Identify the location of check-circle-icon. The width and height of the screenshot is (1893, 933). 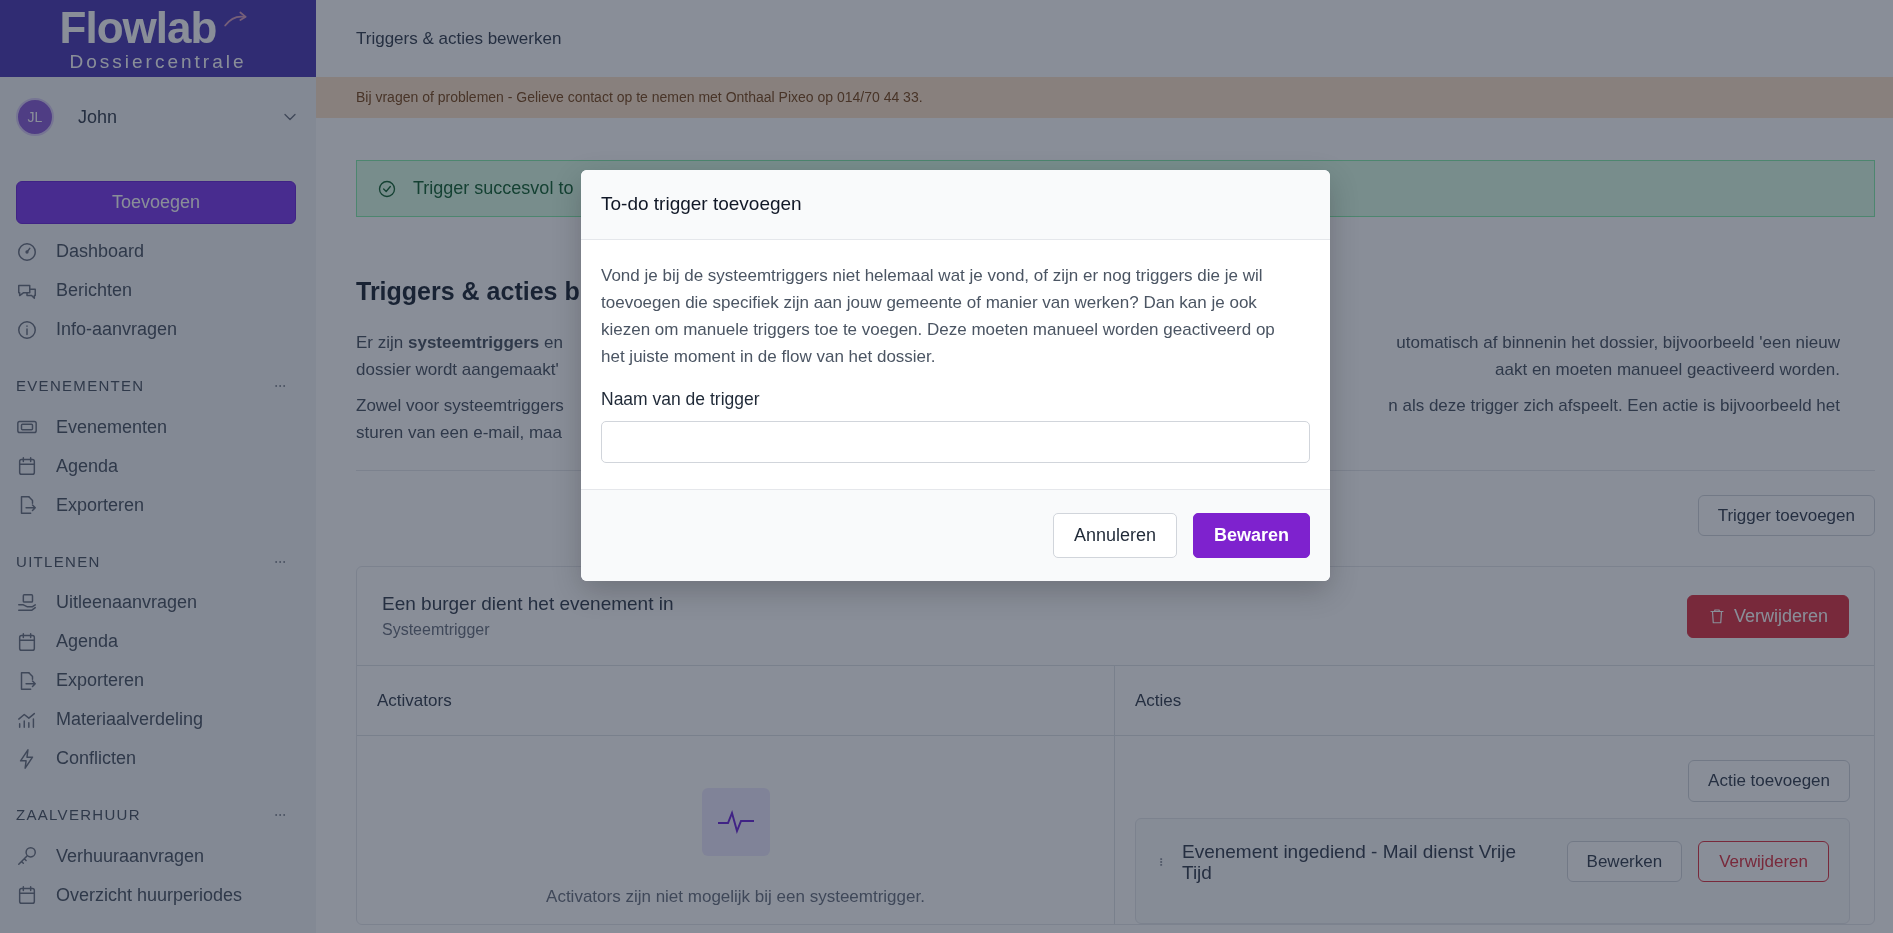
(387, 188).